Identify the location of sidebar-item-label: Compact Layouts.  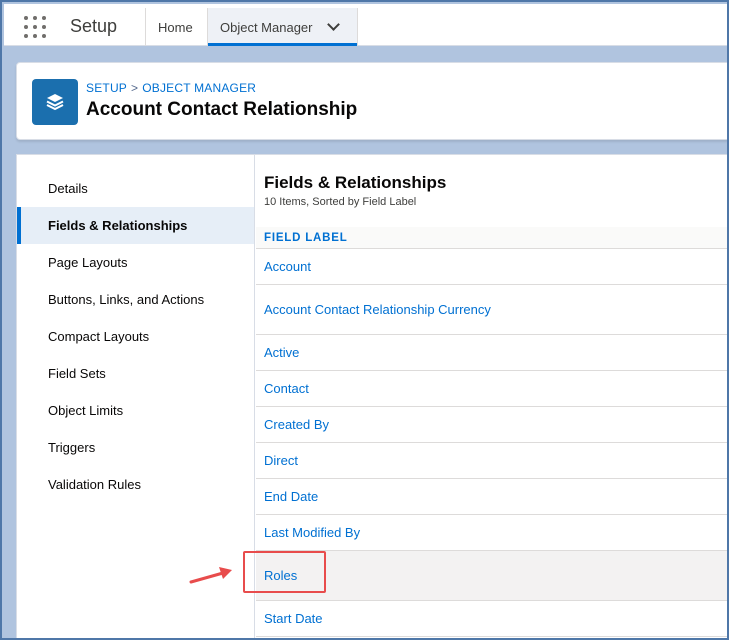
(99, 336).